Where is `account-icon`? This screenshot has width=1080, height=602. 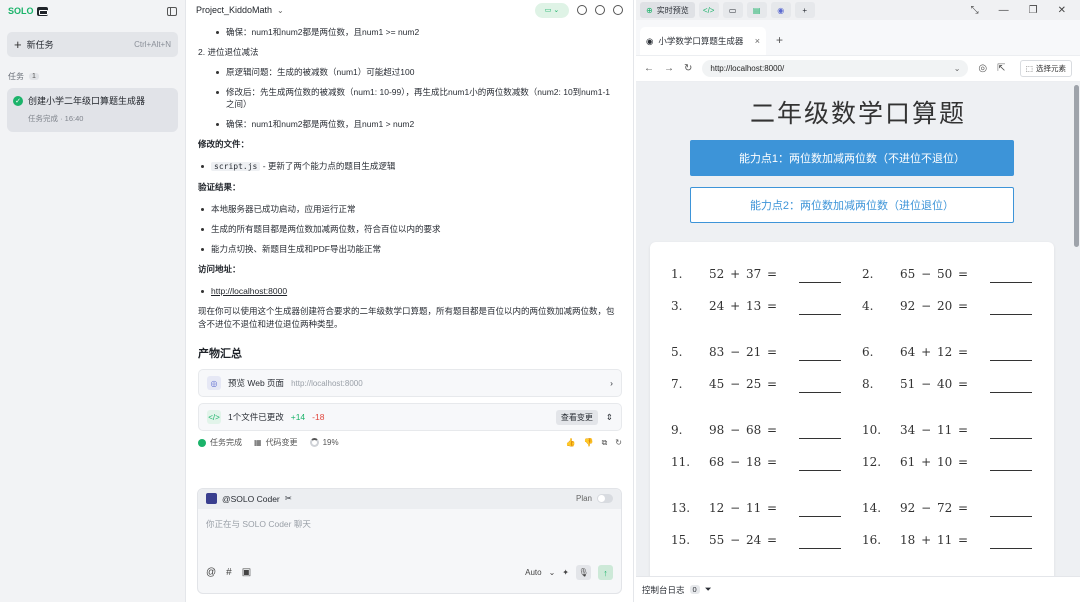 account-icon is located at coordinates (618, 10).